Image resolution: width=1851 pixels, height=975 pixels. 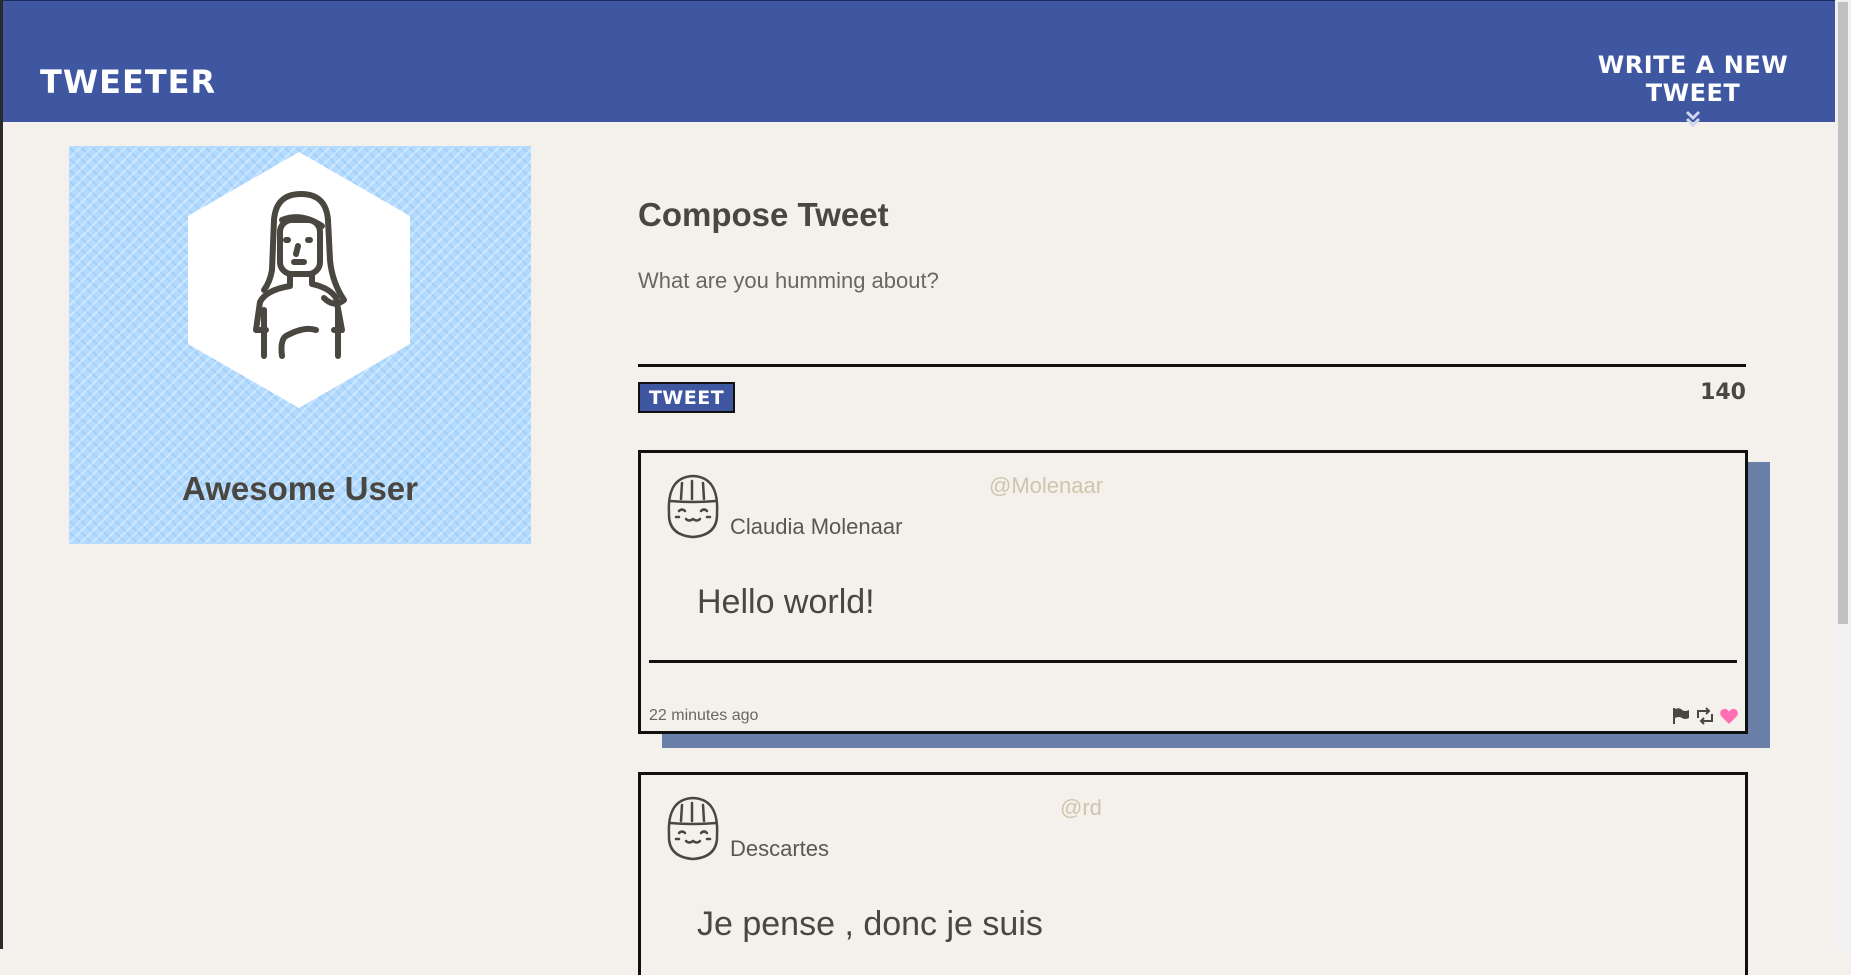 What do you see at coordinates (786, 602) in the screenshot?
I see `tweet-text: Hello world!` at bounding box center [786, 602].